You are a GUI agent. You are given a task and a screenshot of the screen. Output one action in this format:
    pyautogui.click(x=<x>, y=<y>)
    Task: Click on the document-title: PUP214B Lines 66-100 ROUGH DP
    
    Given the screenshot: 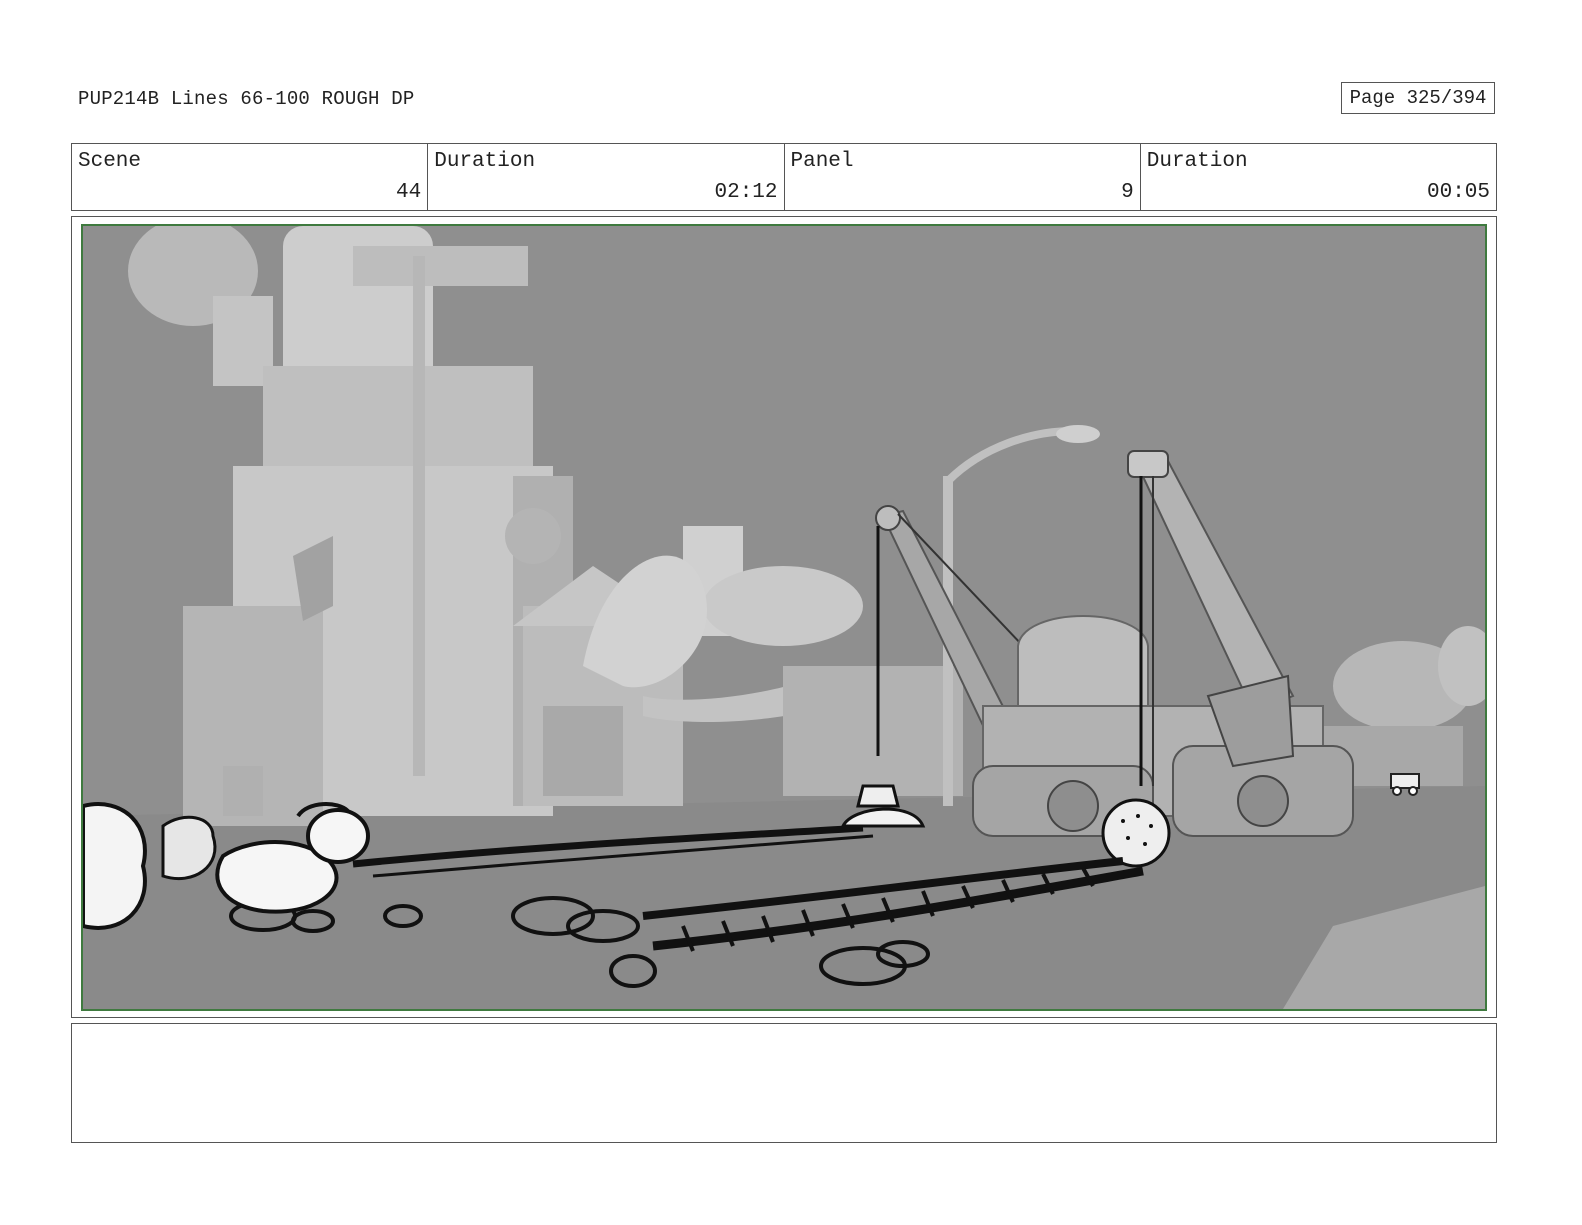 What is the action you would take?
    pyautogui.click(x=246, y=99)
    